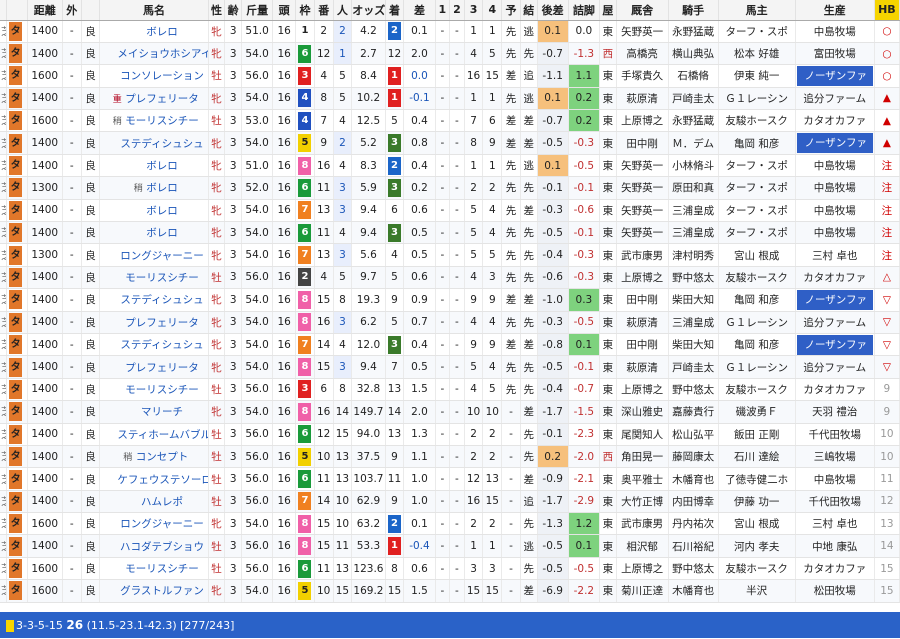 The height and width of the screenshot is (639, 900). Describe the element at coordinates (642, 121) in the screenshot. I see `trainer: 上原博之` at that location.